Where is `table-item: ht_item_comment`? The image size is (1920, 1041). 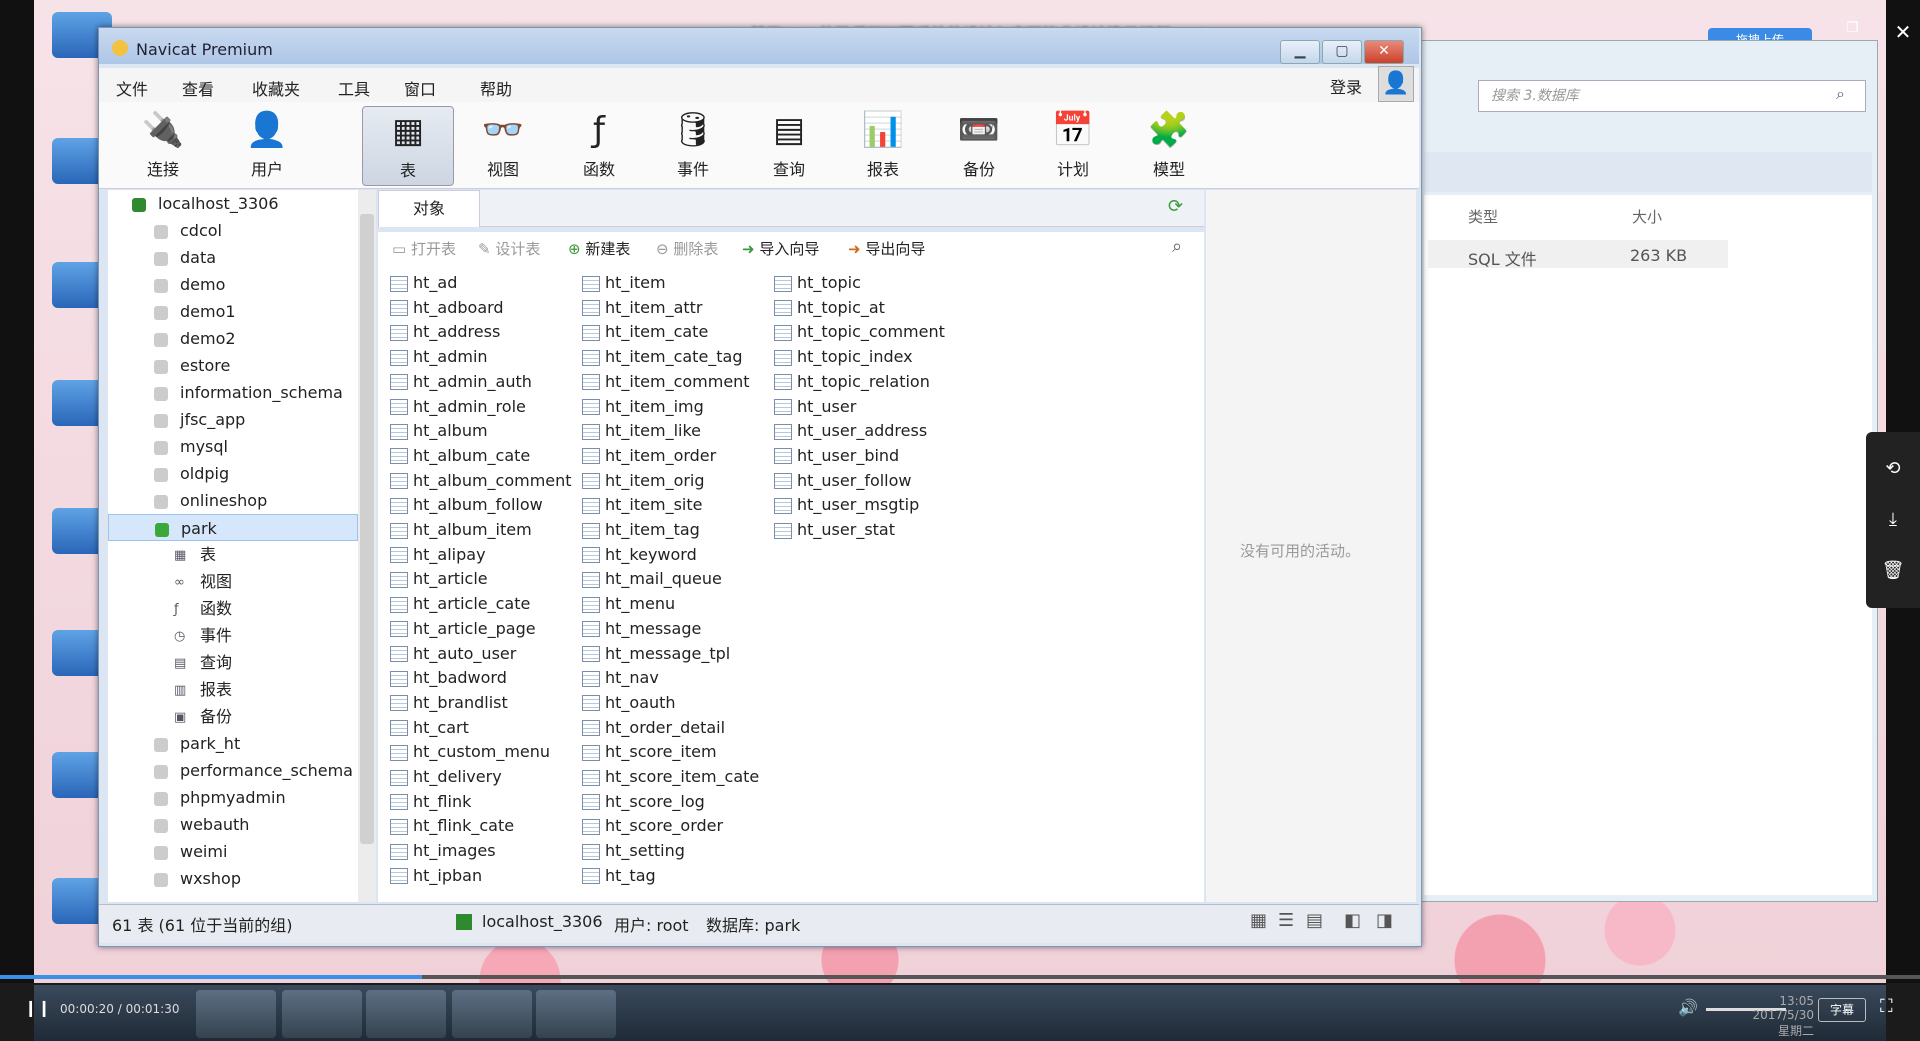
table-item: ht_item_comment is located at coordinates (666, 382).